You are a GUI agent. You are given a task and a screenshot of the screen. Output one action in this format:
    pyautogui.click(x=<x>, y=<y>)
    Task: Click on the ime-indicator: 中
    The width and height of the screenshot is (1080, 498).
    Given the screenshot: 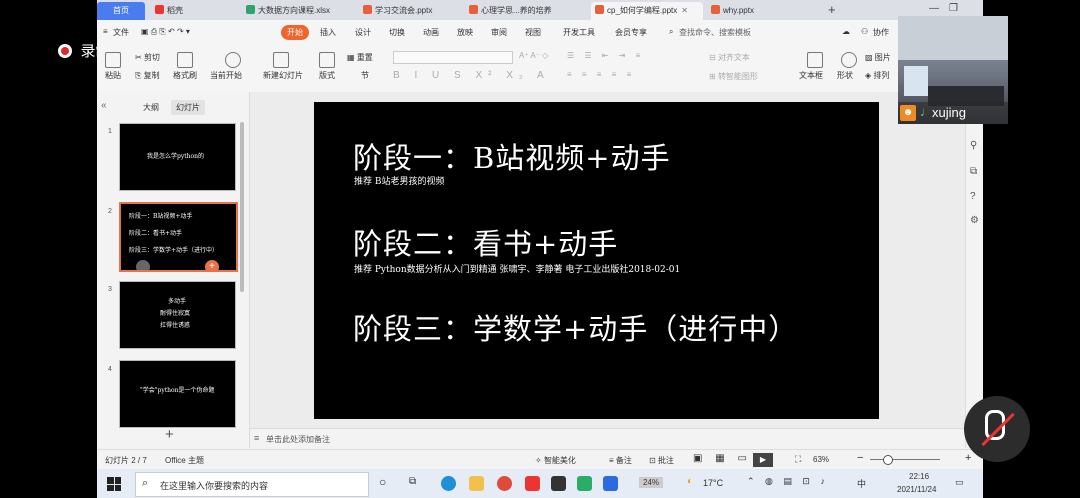 What is the action you would take?
    pyautogui.click(x=861, y=483)
    